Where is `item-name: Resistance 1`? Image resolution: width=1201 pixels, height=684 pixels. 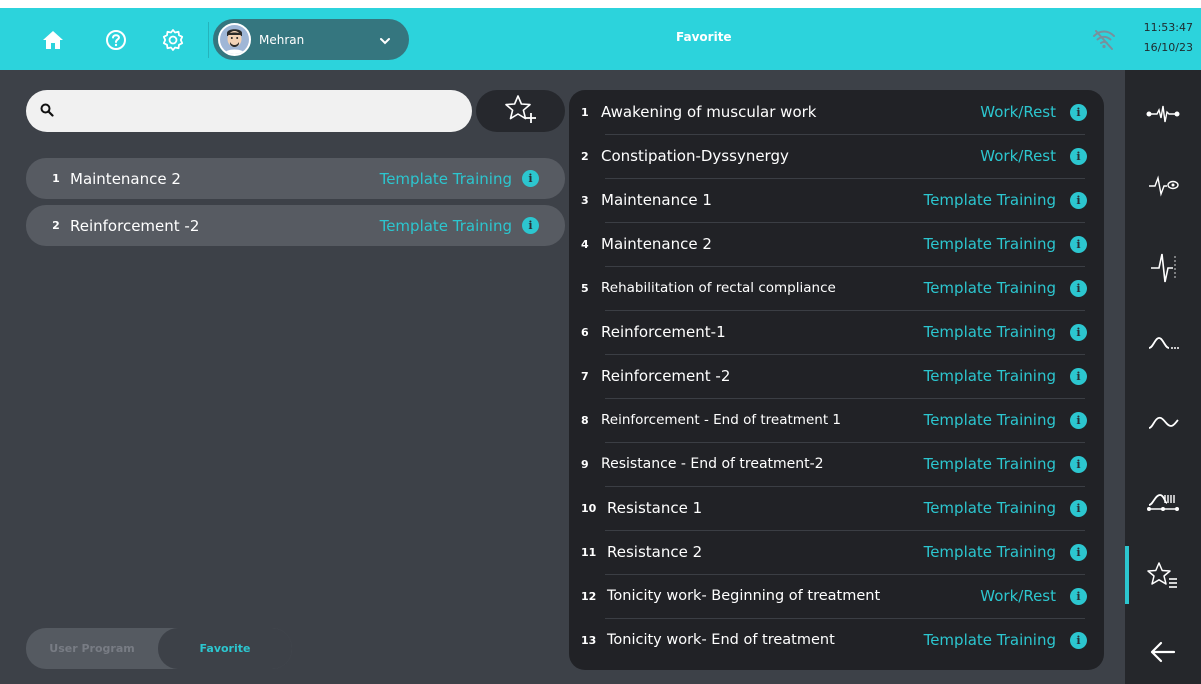
item-name: Resistance 1 is located at coordinates (655, 508).